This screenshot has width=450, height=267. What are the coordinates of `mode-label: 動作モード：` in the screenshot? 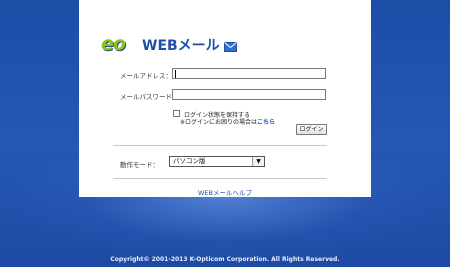 It's located at (139, 165).